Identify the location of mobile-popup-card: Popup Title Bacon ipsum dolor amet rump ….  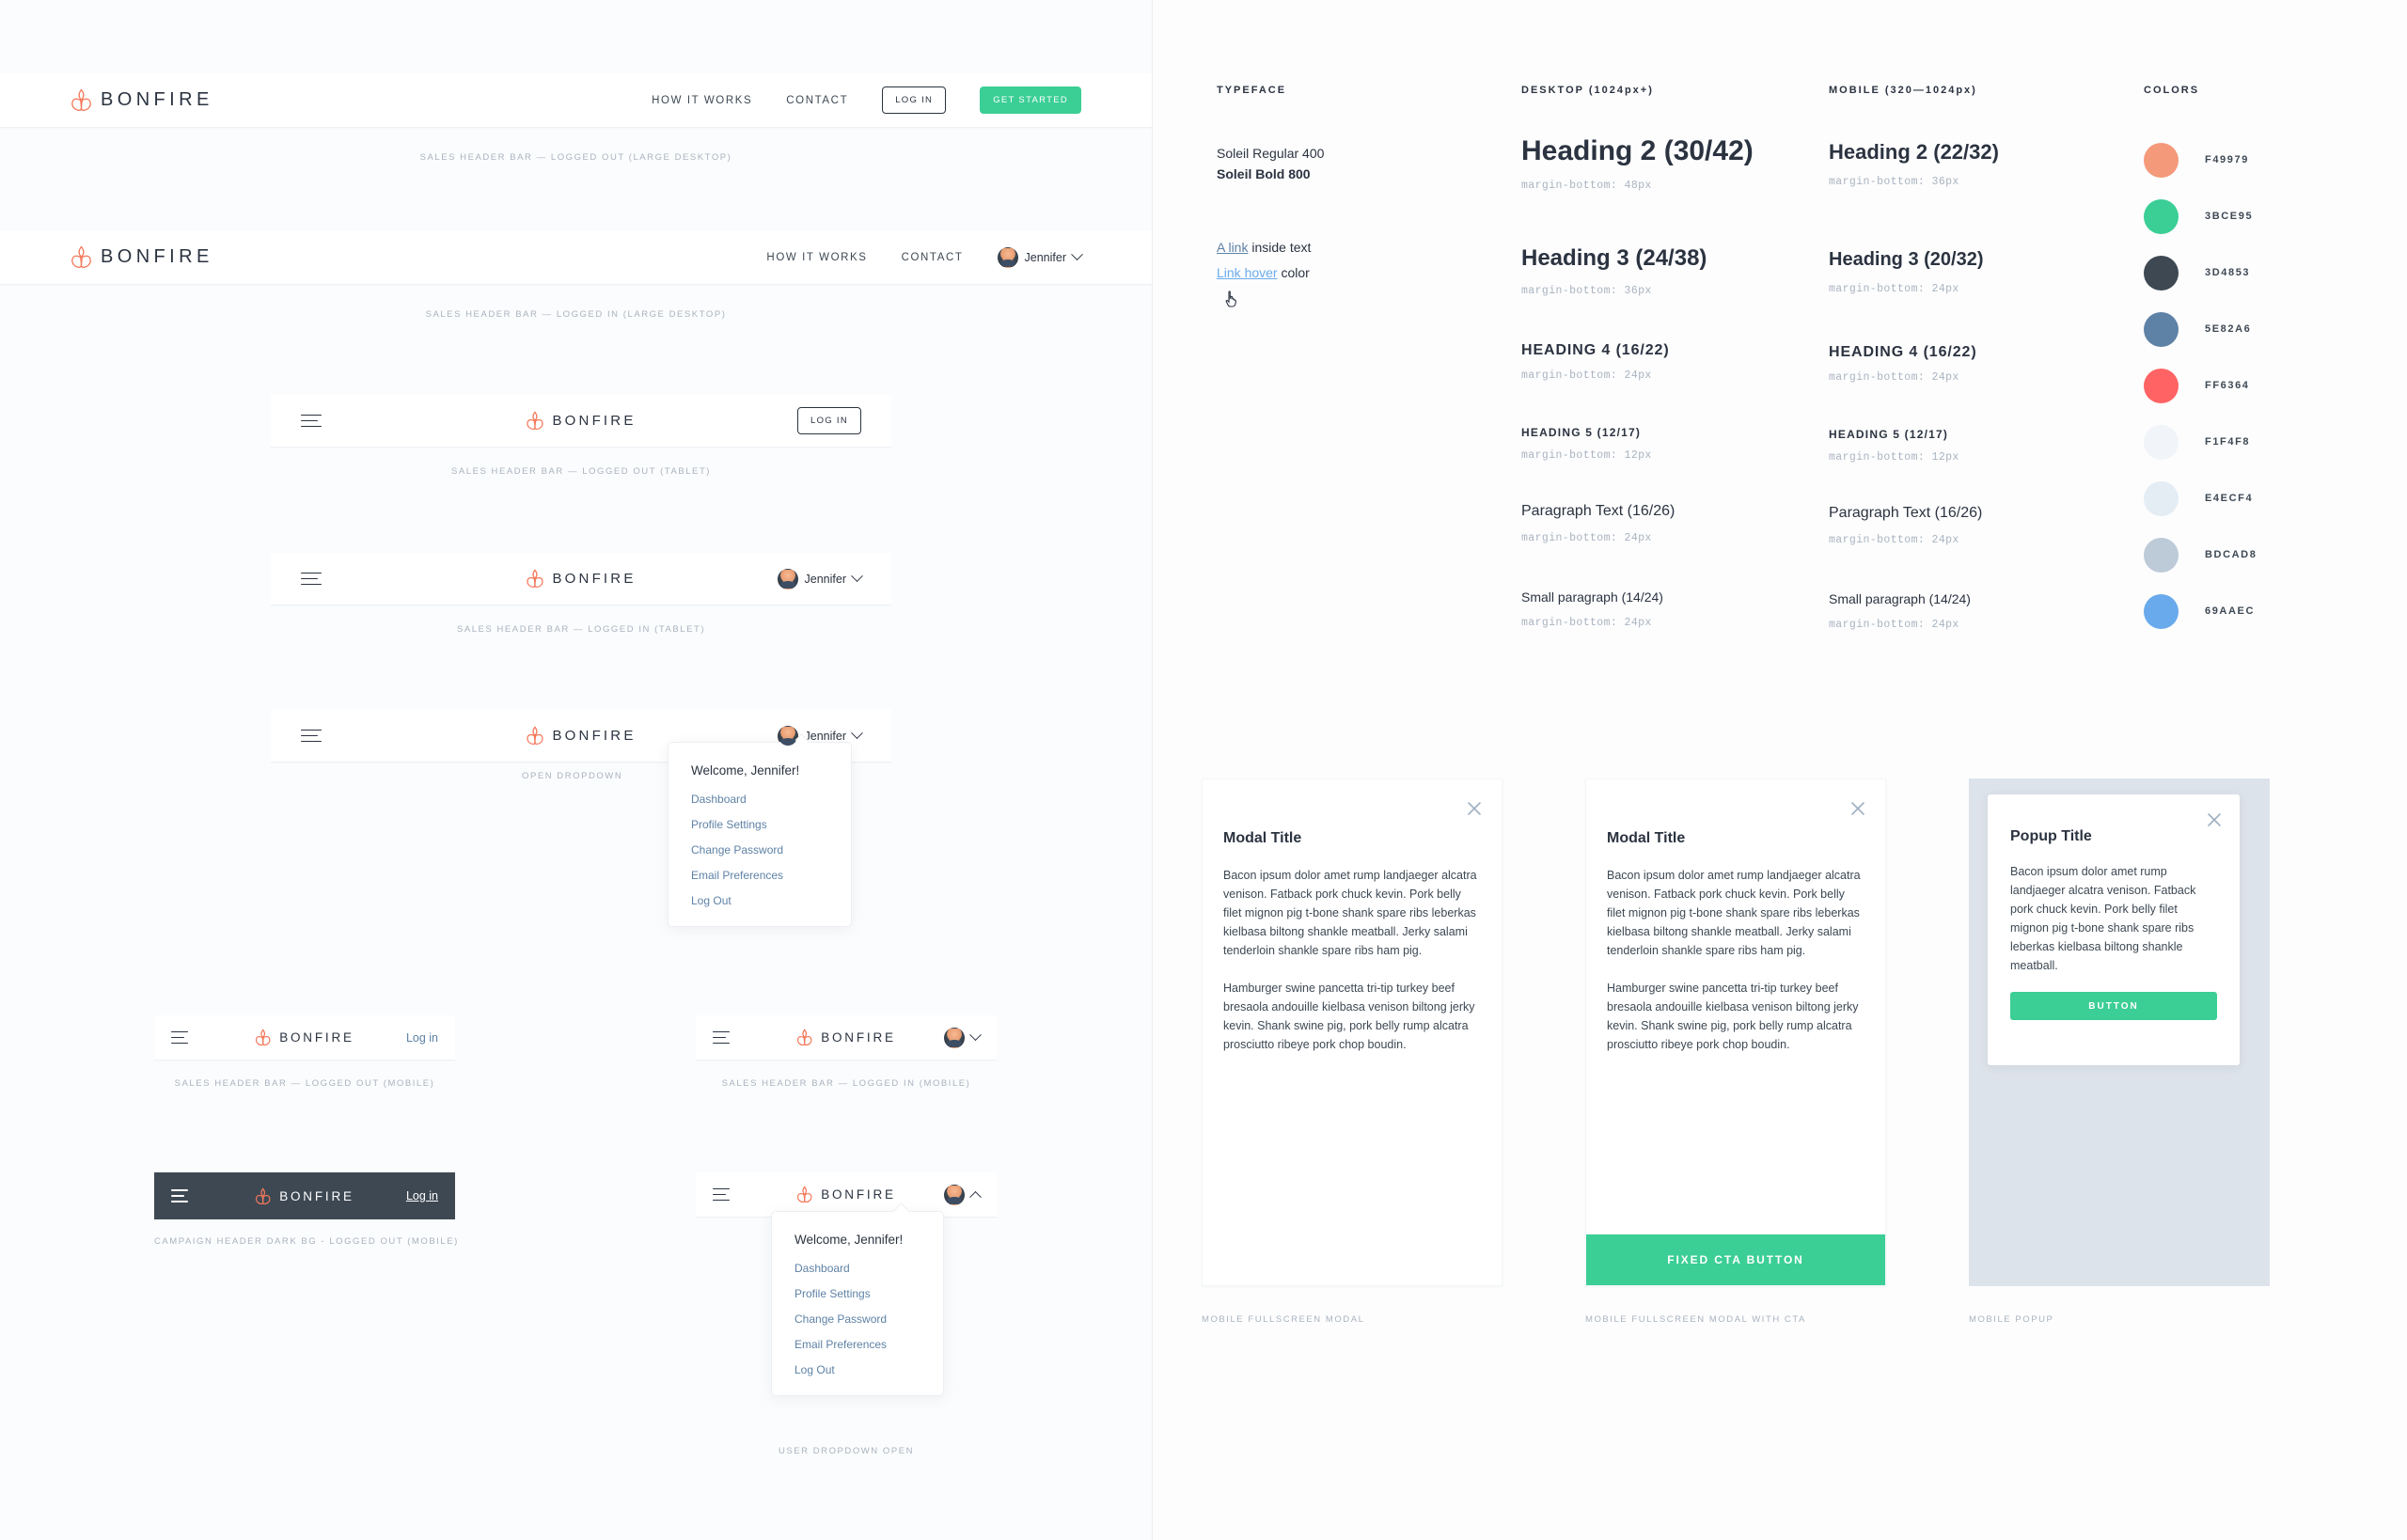
(2114, 930).